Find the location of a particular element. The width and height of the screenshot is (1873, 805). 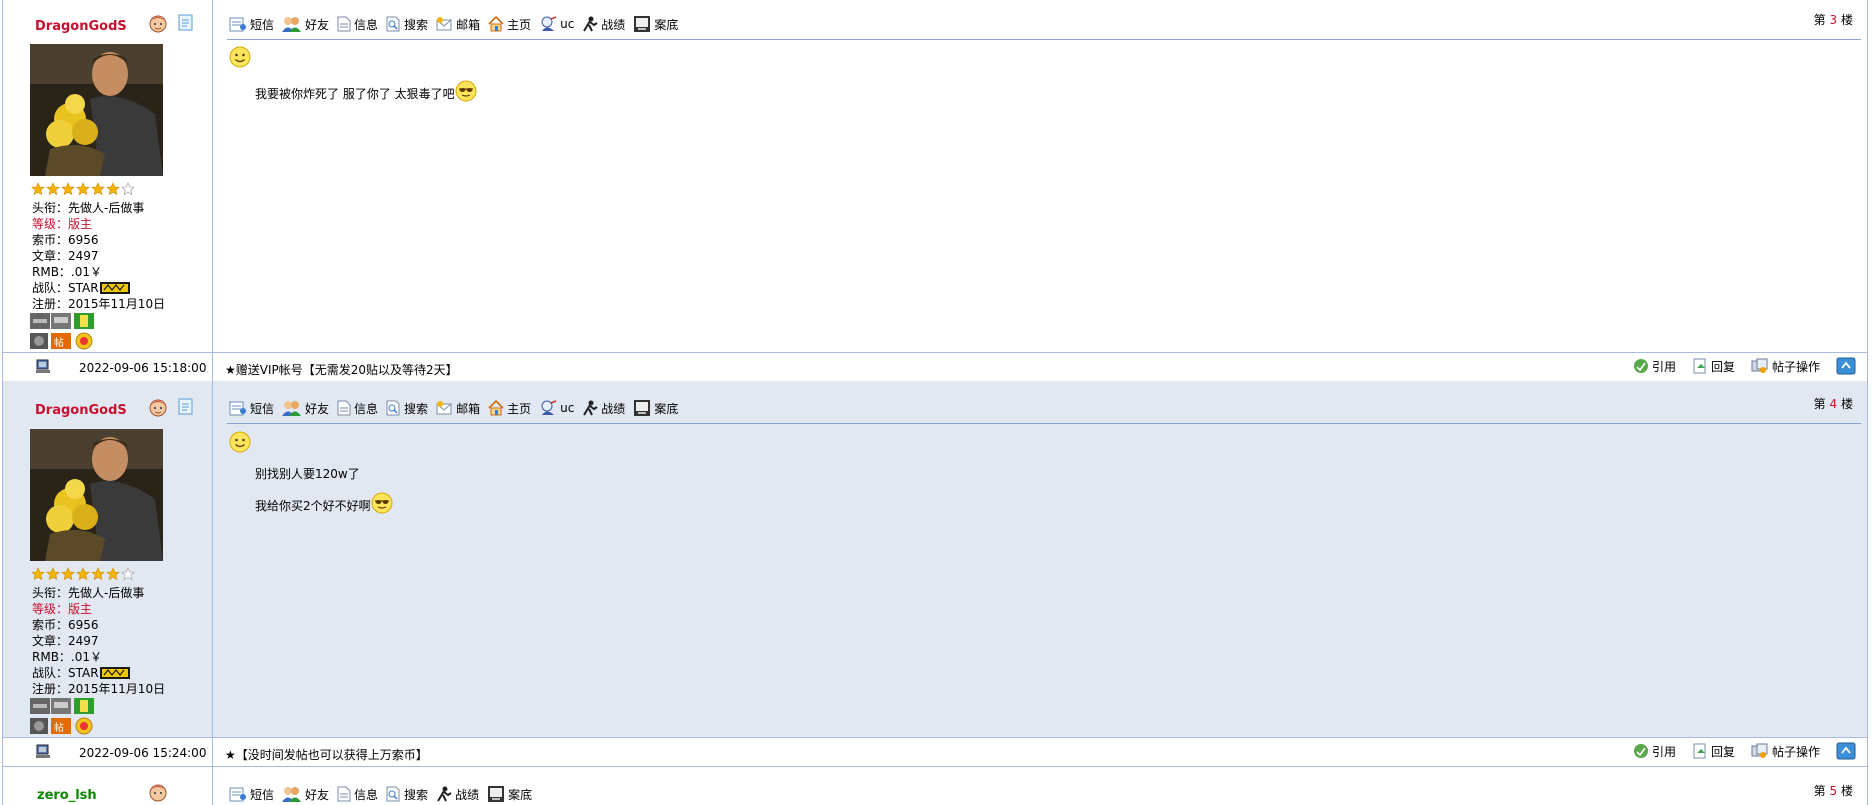

divider is located at coordinates (1044, 423).